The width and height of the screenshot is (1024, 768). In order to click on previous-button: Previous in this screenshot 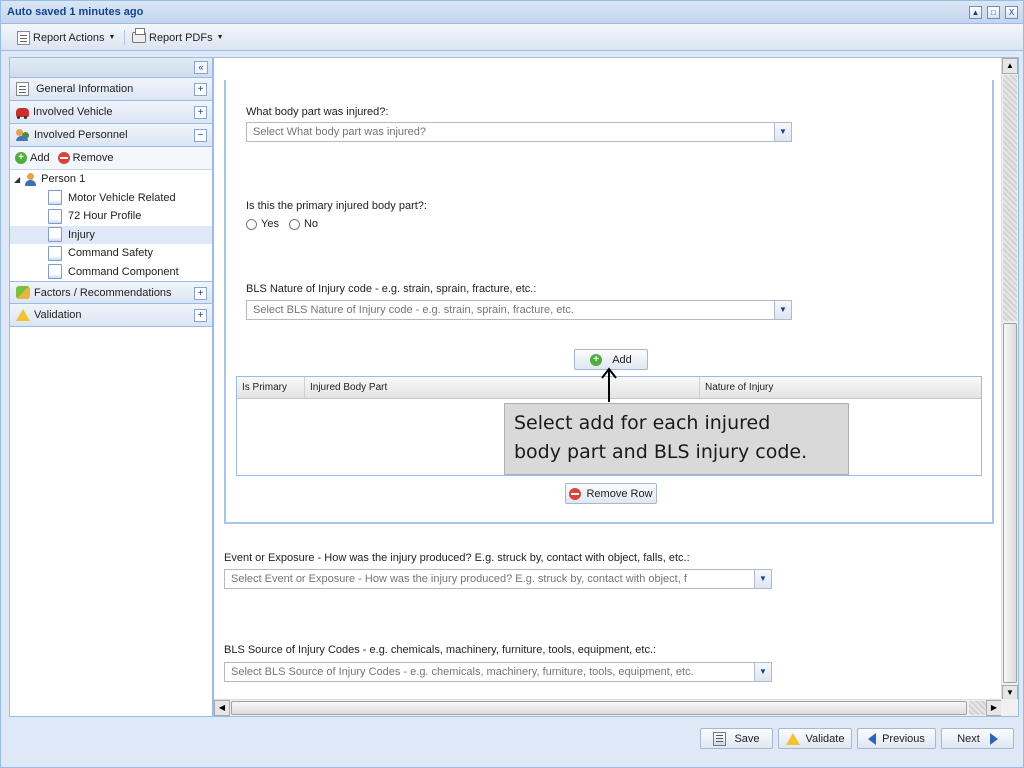, I will do `click(896, 738)`.